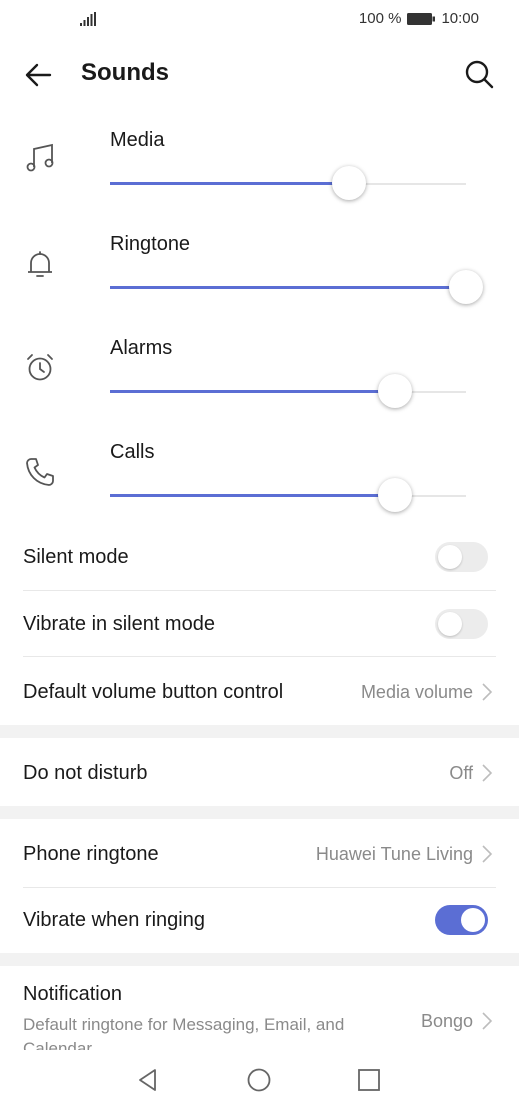 The height and width of the screenshot is (1112, 519). What do you see at coordinates (259, 853) in the screenshot?
I see `phone-ringtone-row: Phone ringtone Huawei Tune Living` at bounding box center [259, 853].